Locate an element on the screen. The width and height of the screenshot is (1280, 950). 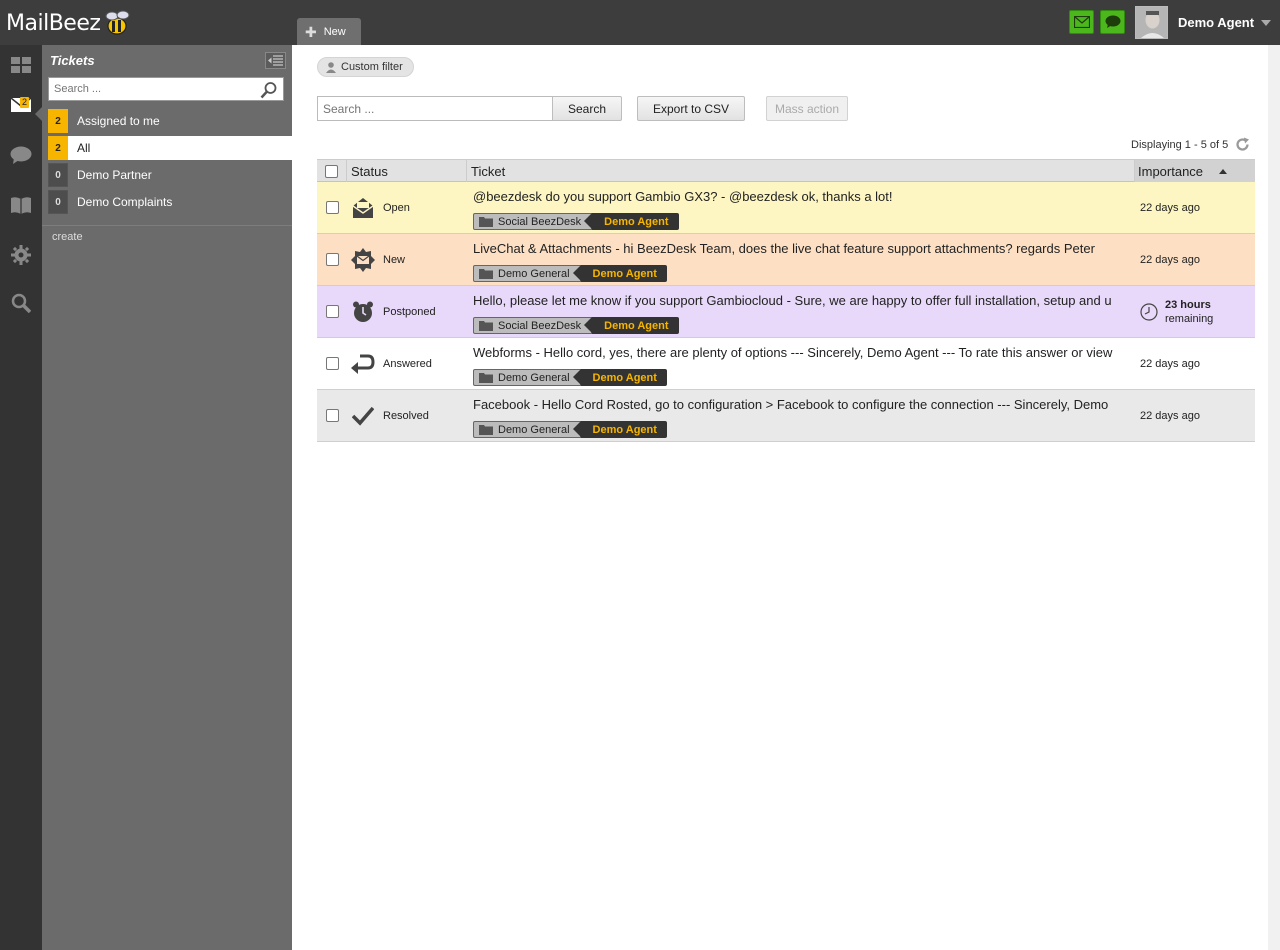
icon-rail: 2 is located at coordinates (21, 497).